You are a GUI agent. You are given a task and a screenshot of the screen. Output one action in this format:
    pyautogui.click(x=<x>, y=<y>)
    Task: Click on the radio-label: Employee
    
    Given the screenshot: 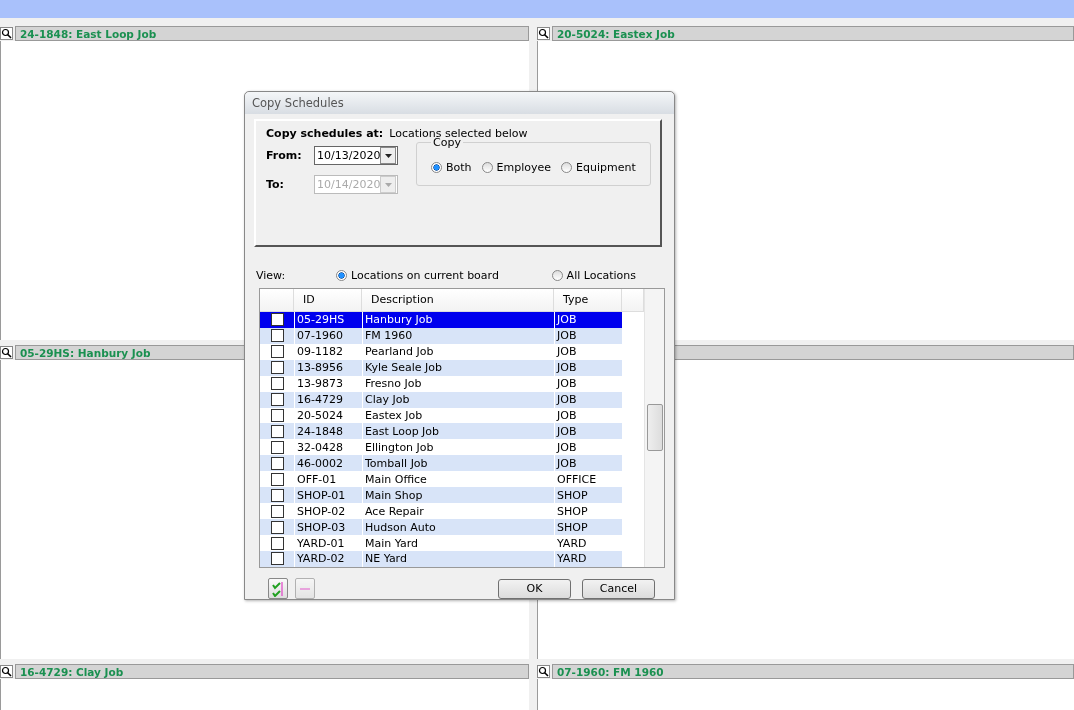 What is the action you would take?
    pyautogui.click(x=524, y=167)
    